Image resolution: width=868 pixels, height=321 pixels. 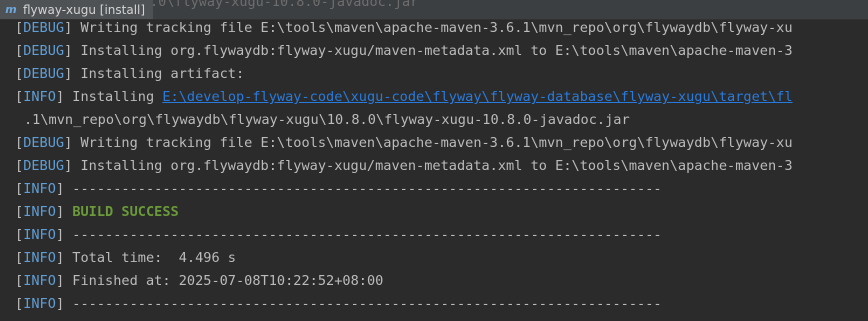 I want to click on build-status: BUILD SUCCESS, so click(x=125, y=212).